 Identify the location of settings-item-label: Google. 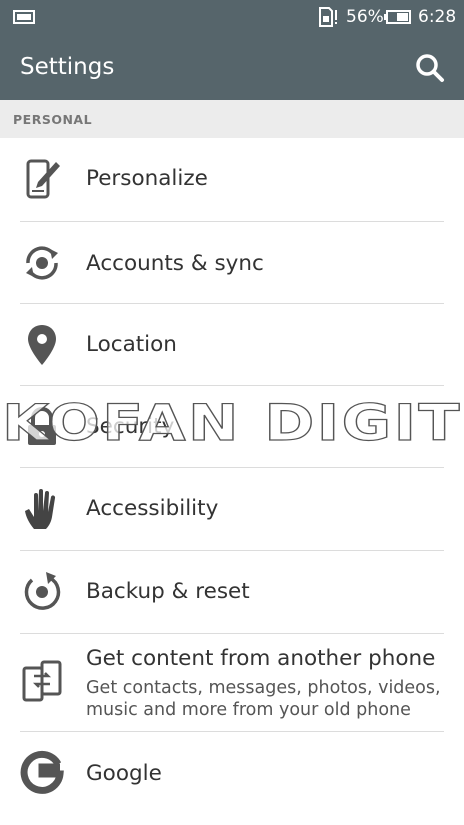
(124, 773).